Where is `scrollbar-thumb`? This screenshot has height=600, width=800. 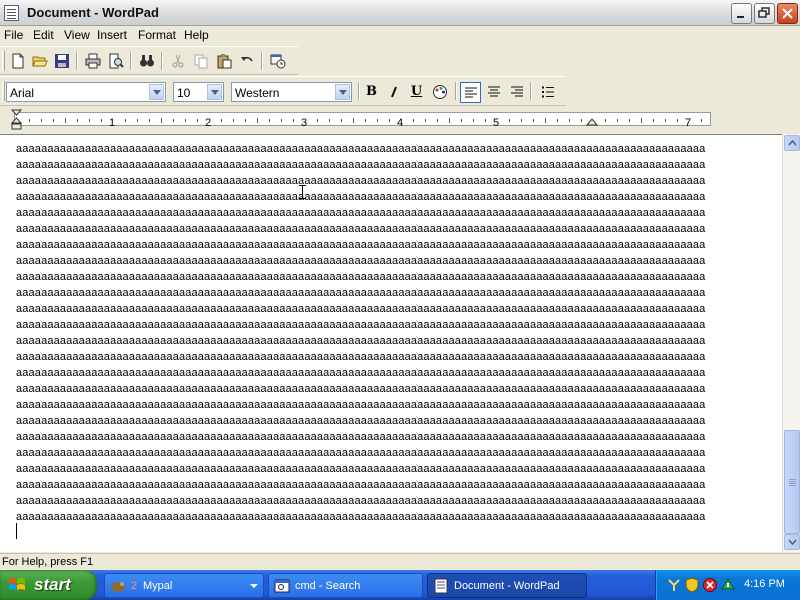
scrollbar-thumb is located at coordinates (792, 482).